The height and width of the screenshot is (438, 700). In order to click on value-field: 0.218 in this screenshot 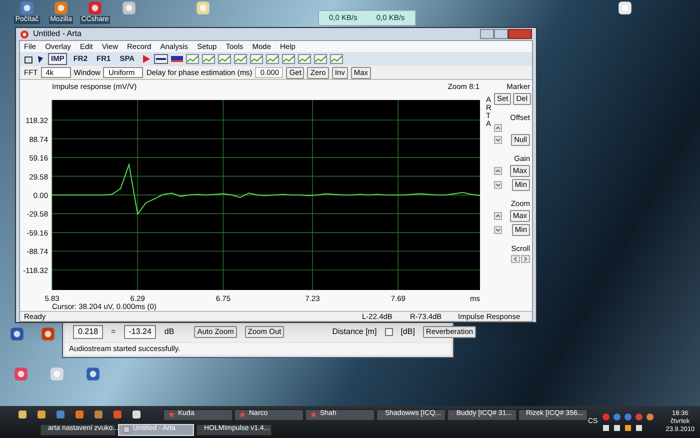, I will do `click(88, 332)`.